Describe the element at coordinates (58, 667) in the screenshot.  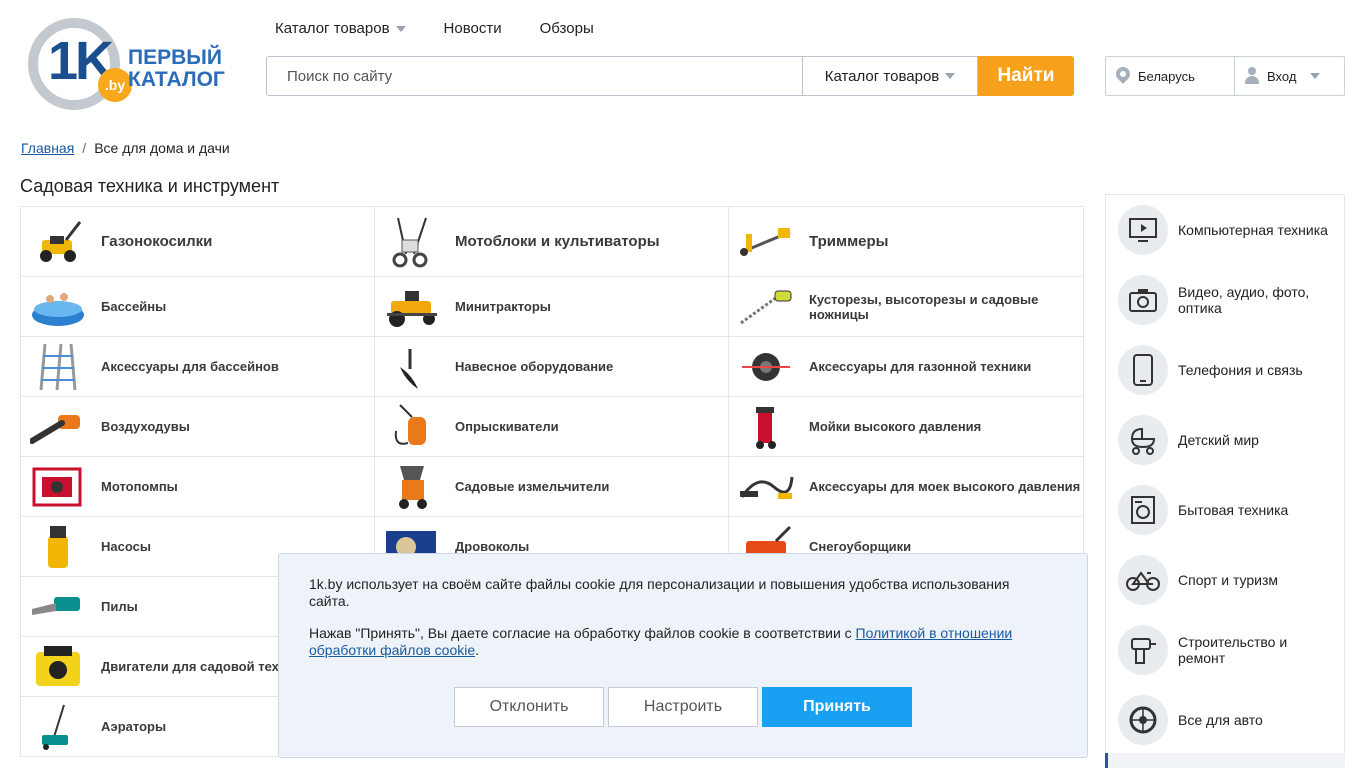
I see `engine-icon` at that location.